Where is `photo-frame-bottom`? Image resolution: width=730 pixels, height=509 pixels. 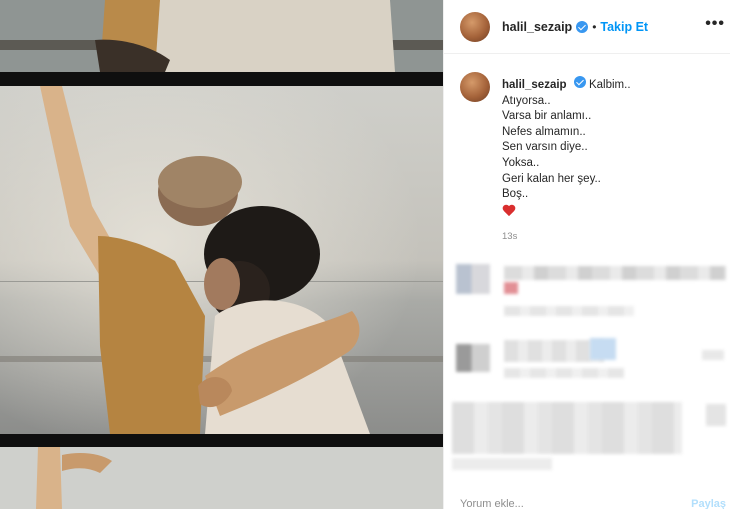
photo-frame-bottom is located at coordinates (221, 478).